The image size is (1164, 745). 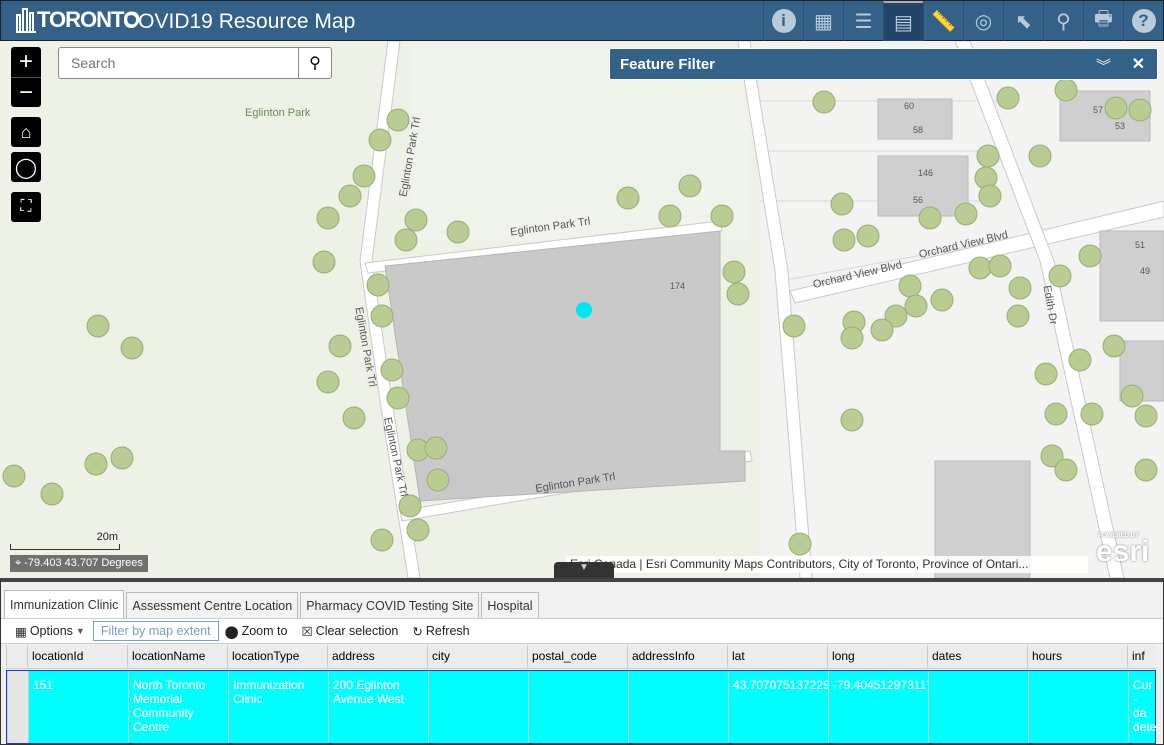 What do you see at coordinates (65, 540) in the screenshot?
I see `scale-bar: 20m` at bounding box center [65, 540].